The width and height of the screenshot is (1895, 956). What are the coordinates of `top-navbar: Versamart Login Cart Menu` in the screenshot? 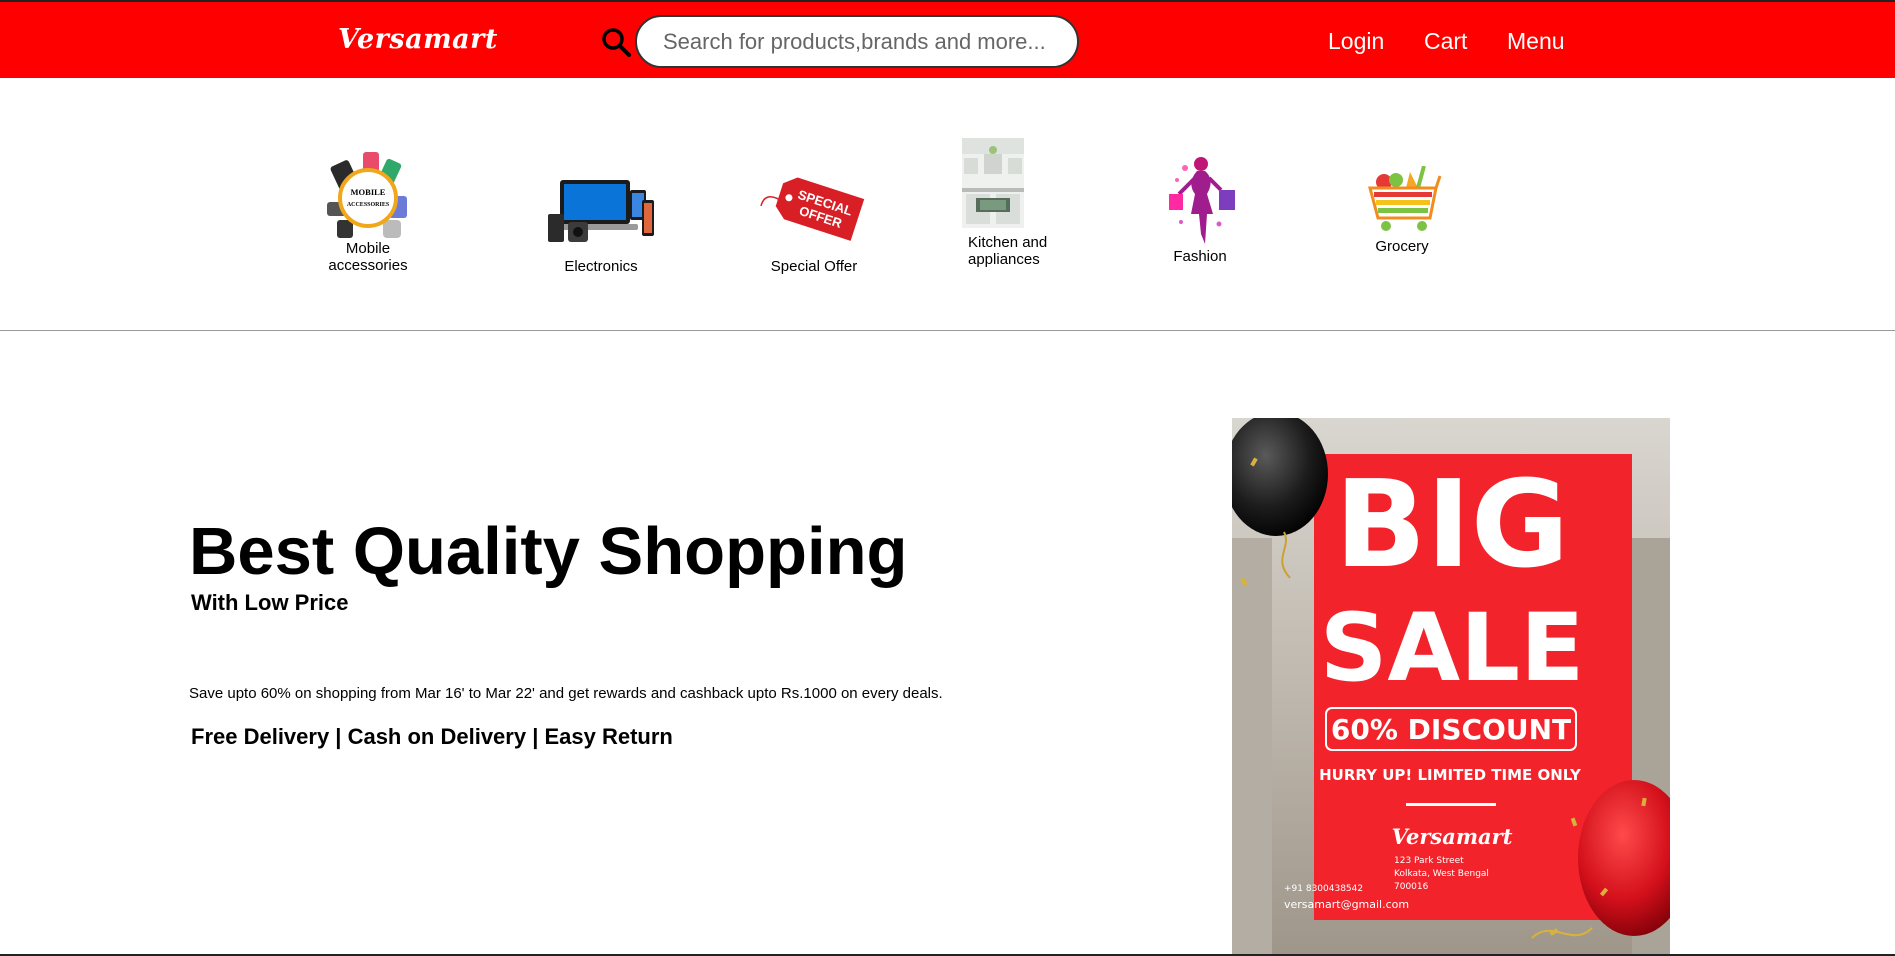 It's located at (947, 39).